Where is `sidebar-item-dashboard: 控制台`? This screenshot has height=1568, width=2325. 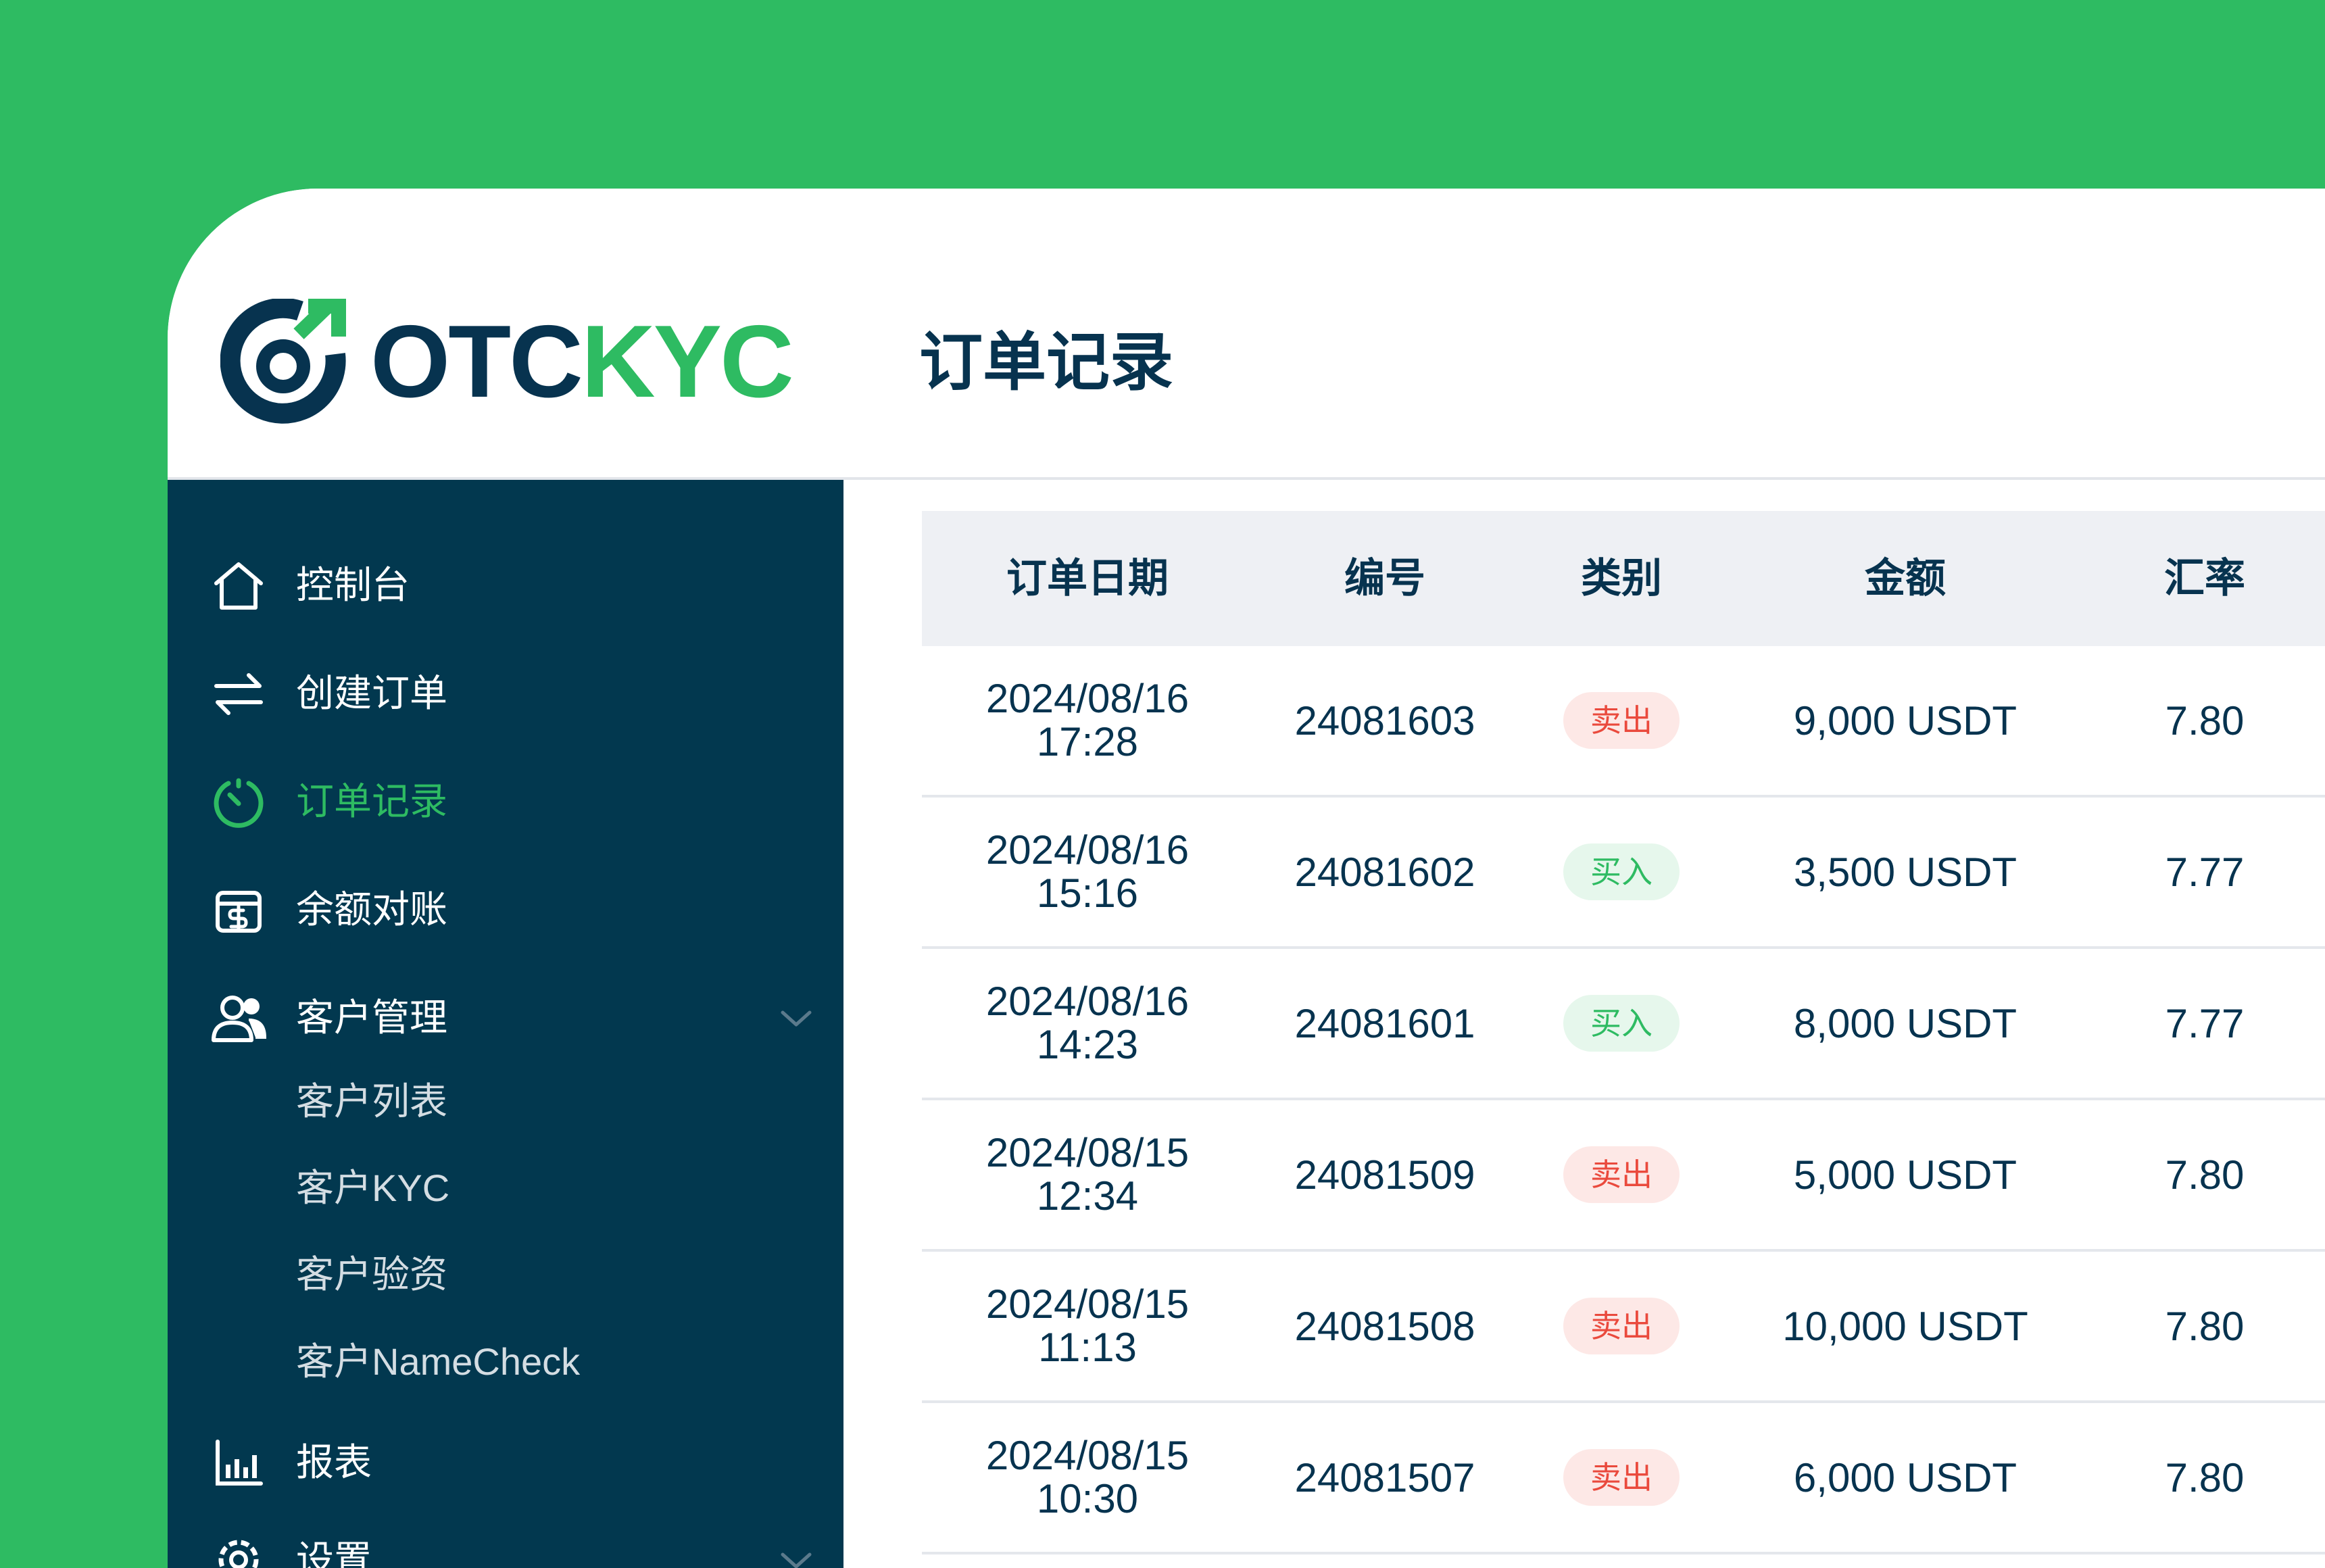
sidebar-item-dashboard: 控制台 is located at coordinates (505, 585).